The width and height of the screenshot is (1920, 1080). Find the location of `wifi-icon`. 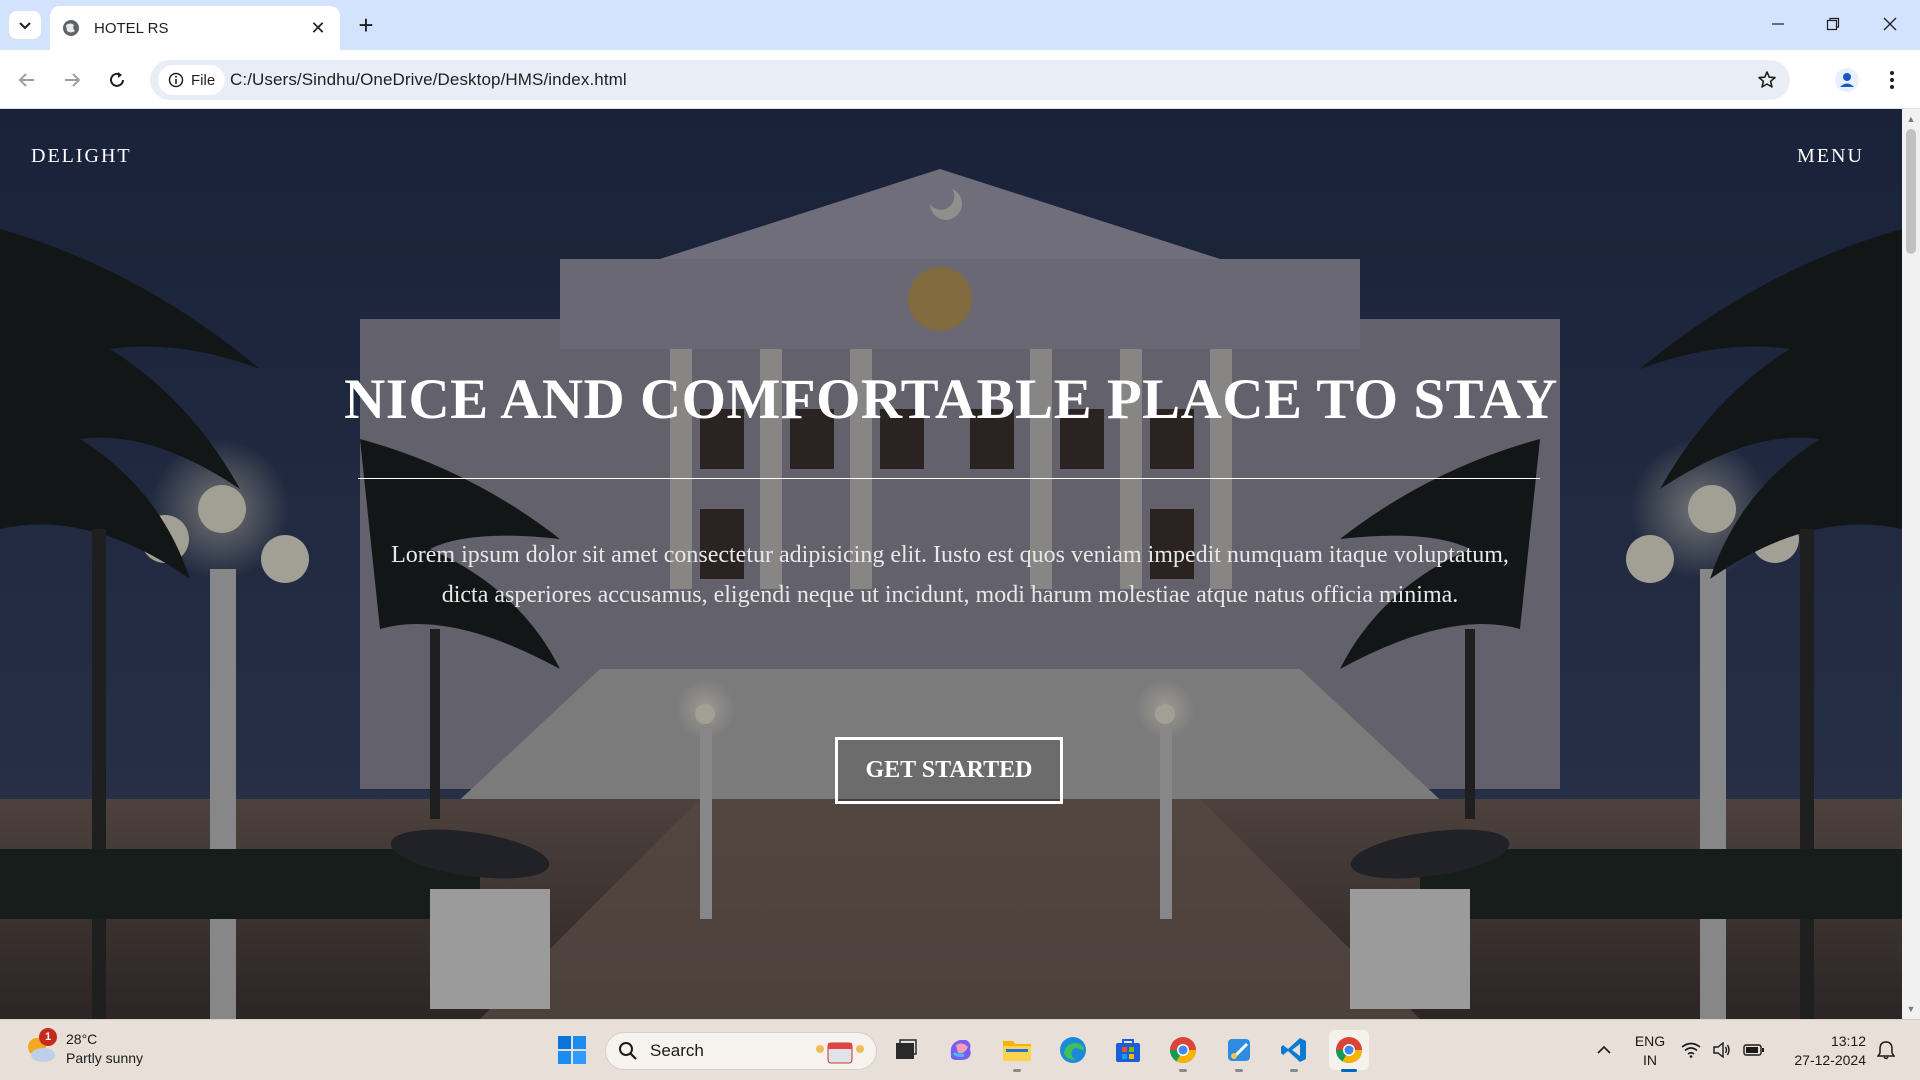

wifi-icon is located at coordinates (1691, 1050).